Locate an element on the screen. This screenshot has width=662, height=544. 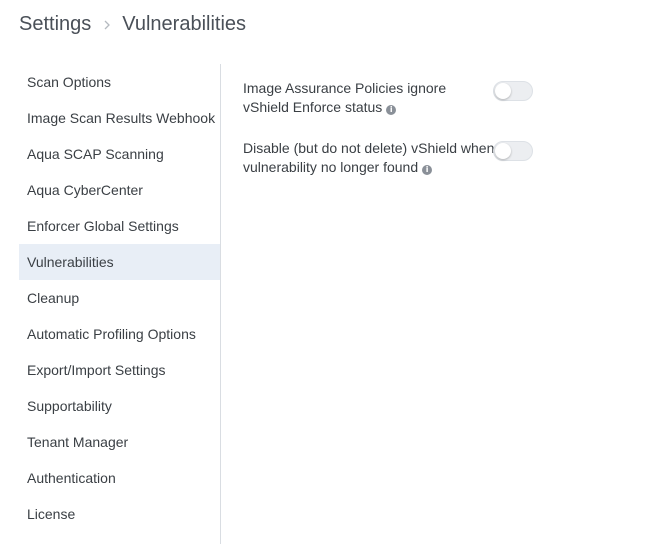
setting-label-line2: vShield Enforce status is located at coordinates (313, 107).